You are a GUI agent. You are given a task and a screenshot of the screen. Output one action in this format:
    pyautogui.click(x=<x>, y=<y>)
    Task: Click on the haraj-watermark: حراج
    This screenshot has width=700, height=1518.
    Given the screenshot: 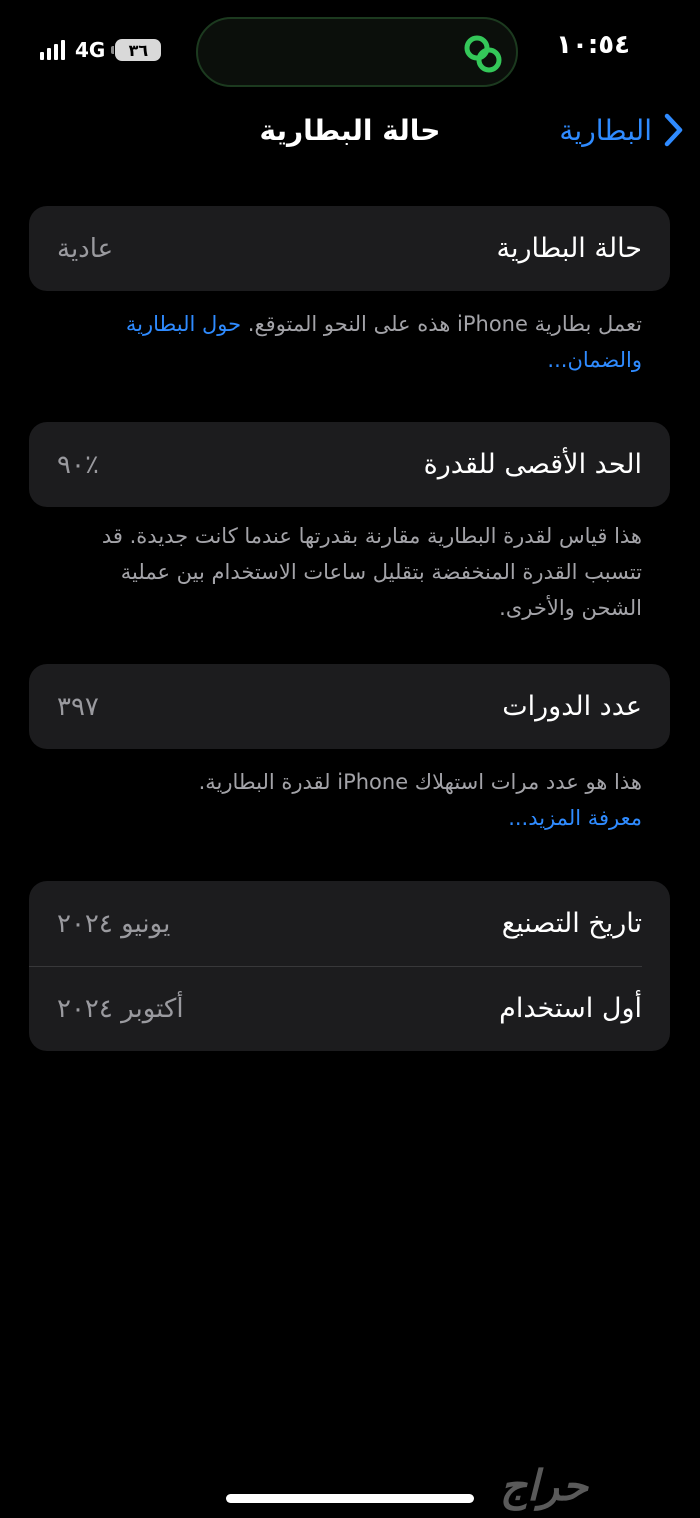 What is the action you would take?
    pyautogui.click(x=544, y=1485)
    